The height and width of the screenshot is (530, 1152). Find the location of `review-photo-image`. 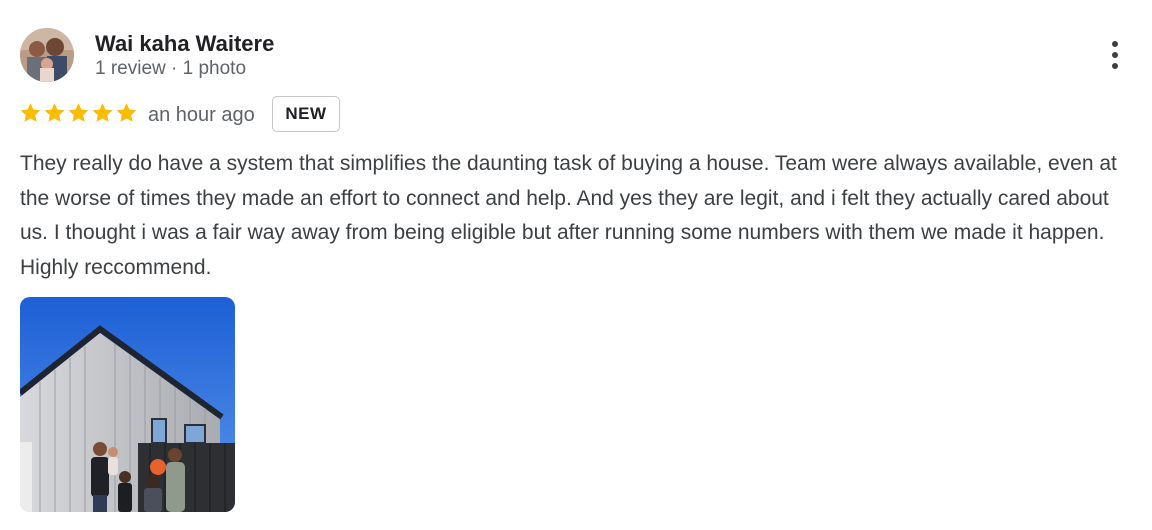

review-photo-image is located at coordinates (127, 404).